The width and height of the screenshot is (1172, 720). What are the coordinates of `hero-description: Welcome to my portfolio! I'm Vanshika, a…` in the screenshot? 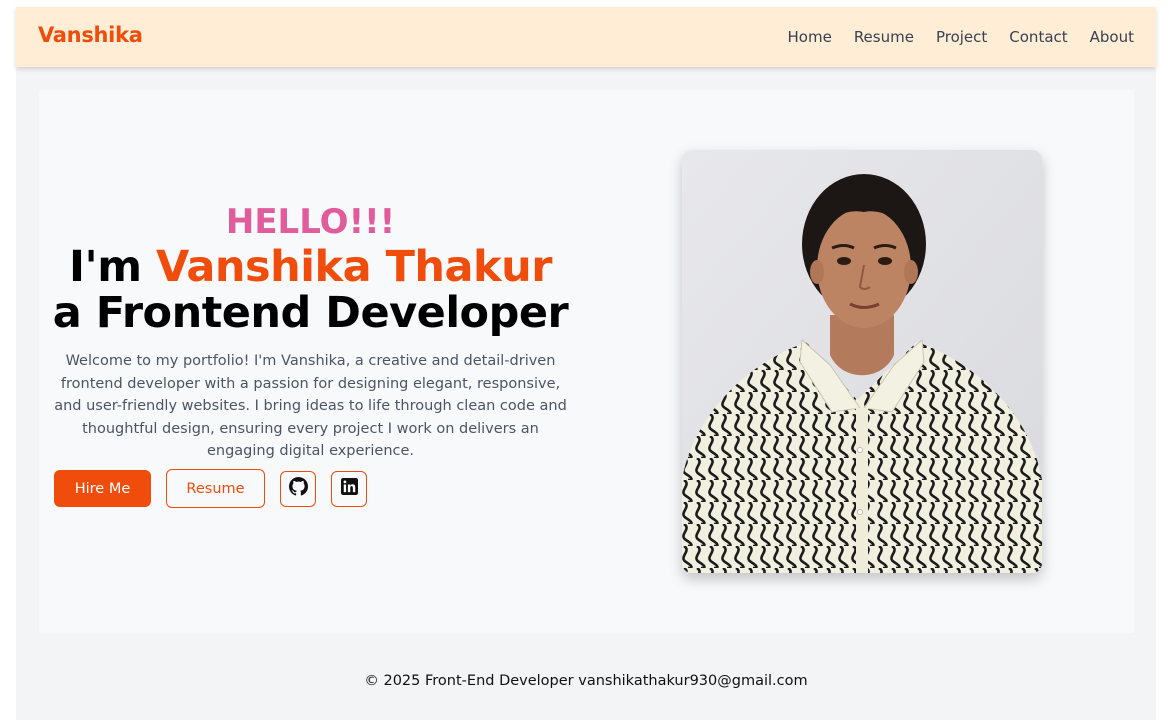 It's located at (310, 406).